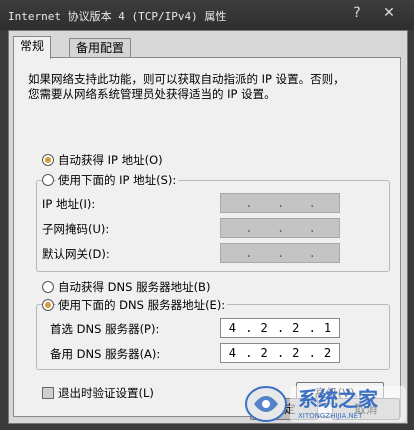 This screenshot has width=414, height=430. What do you see at coordinates (280, 253) in the screenshot?
I see `default-gateway-field: . . .` at bounding box center [280, 253].